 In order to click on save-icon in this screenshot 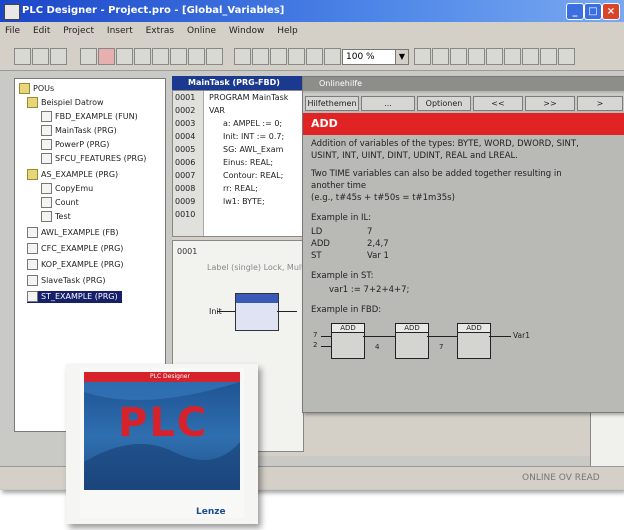, I will do `click(58, 56)`.